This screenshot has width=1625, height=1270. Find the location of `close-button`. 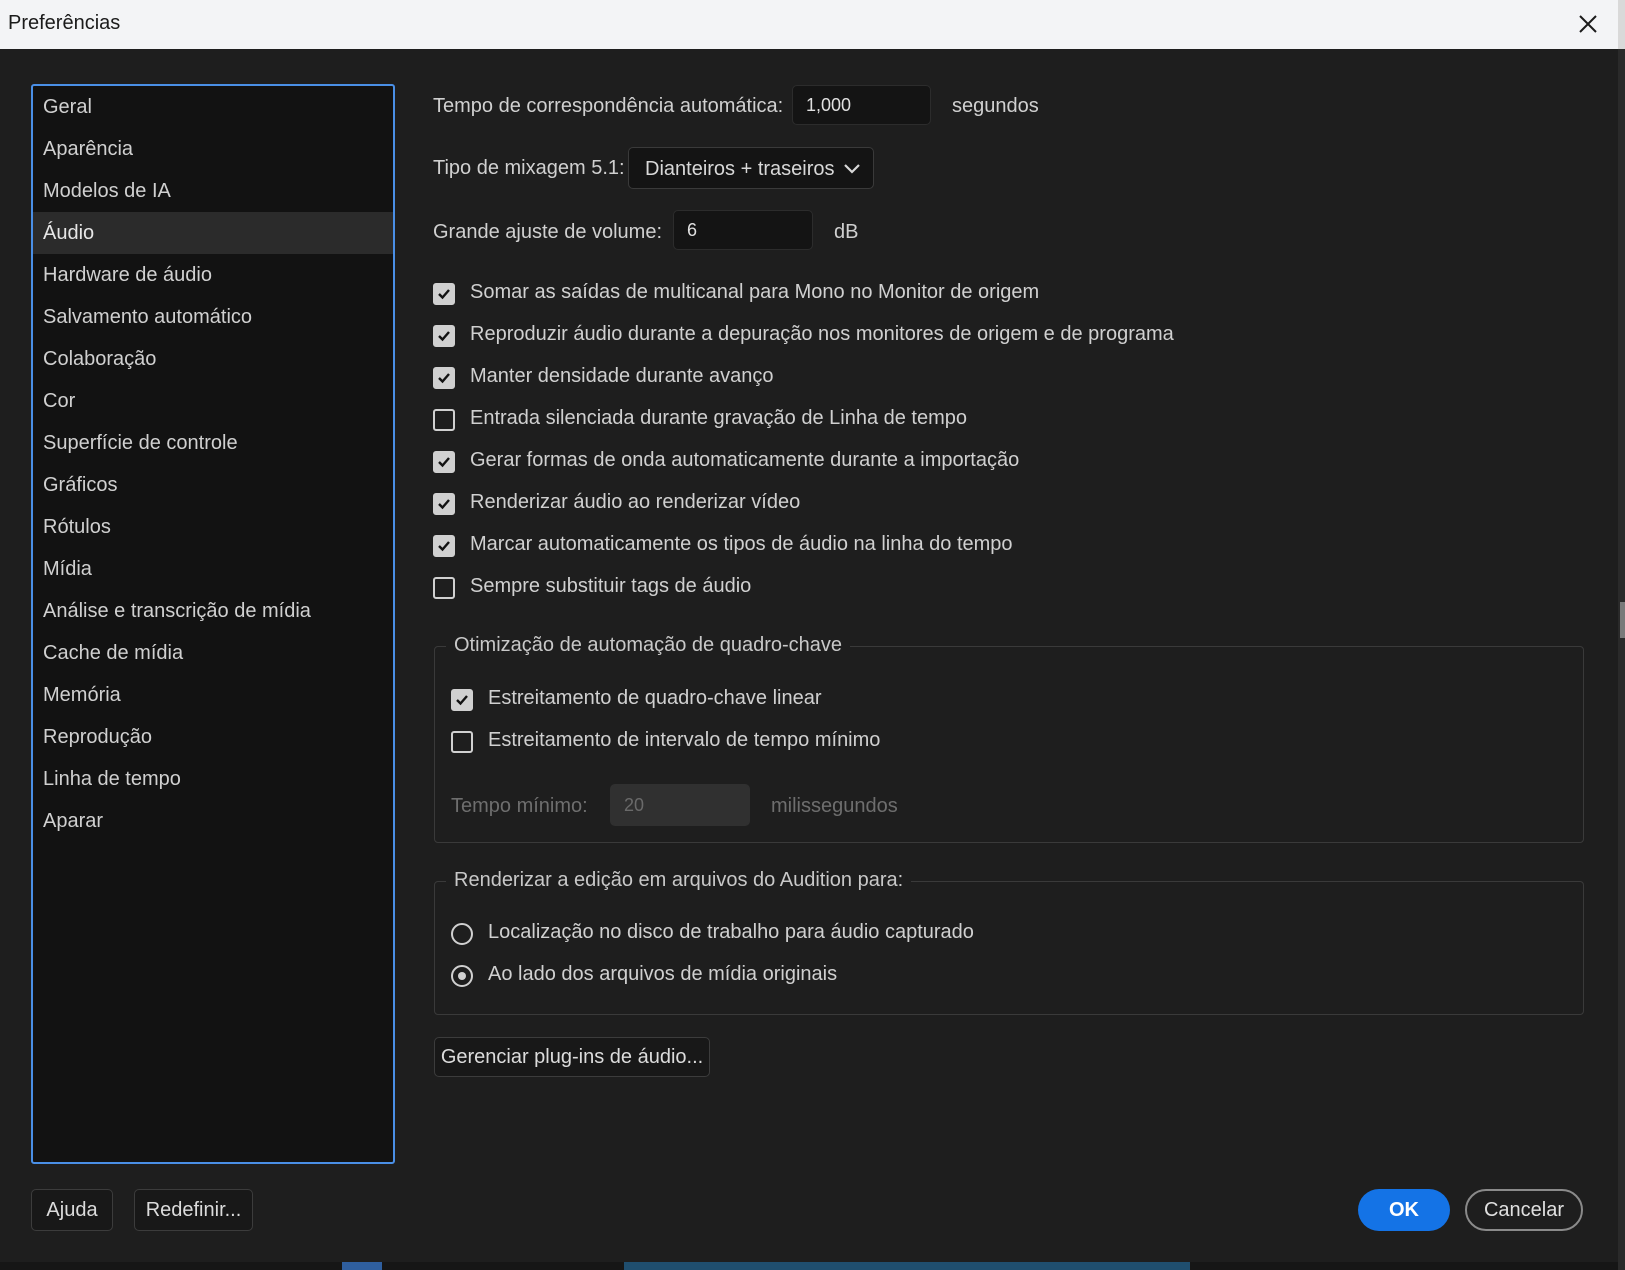

close-button is located at coordinates (1588, 24).